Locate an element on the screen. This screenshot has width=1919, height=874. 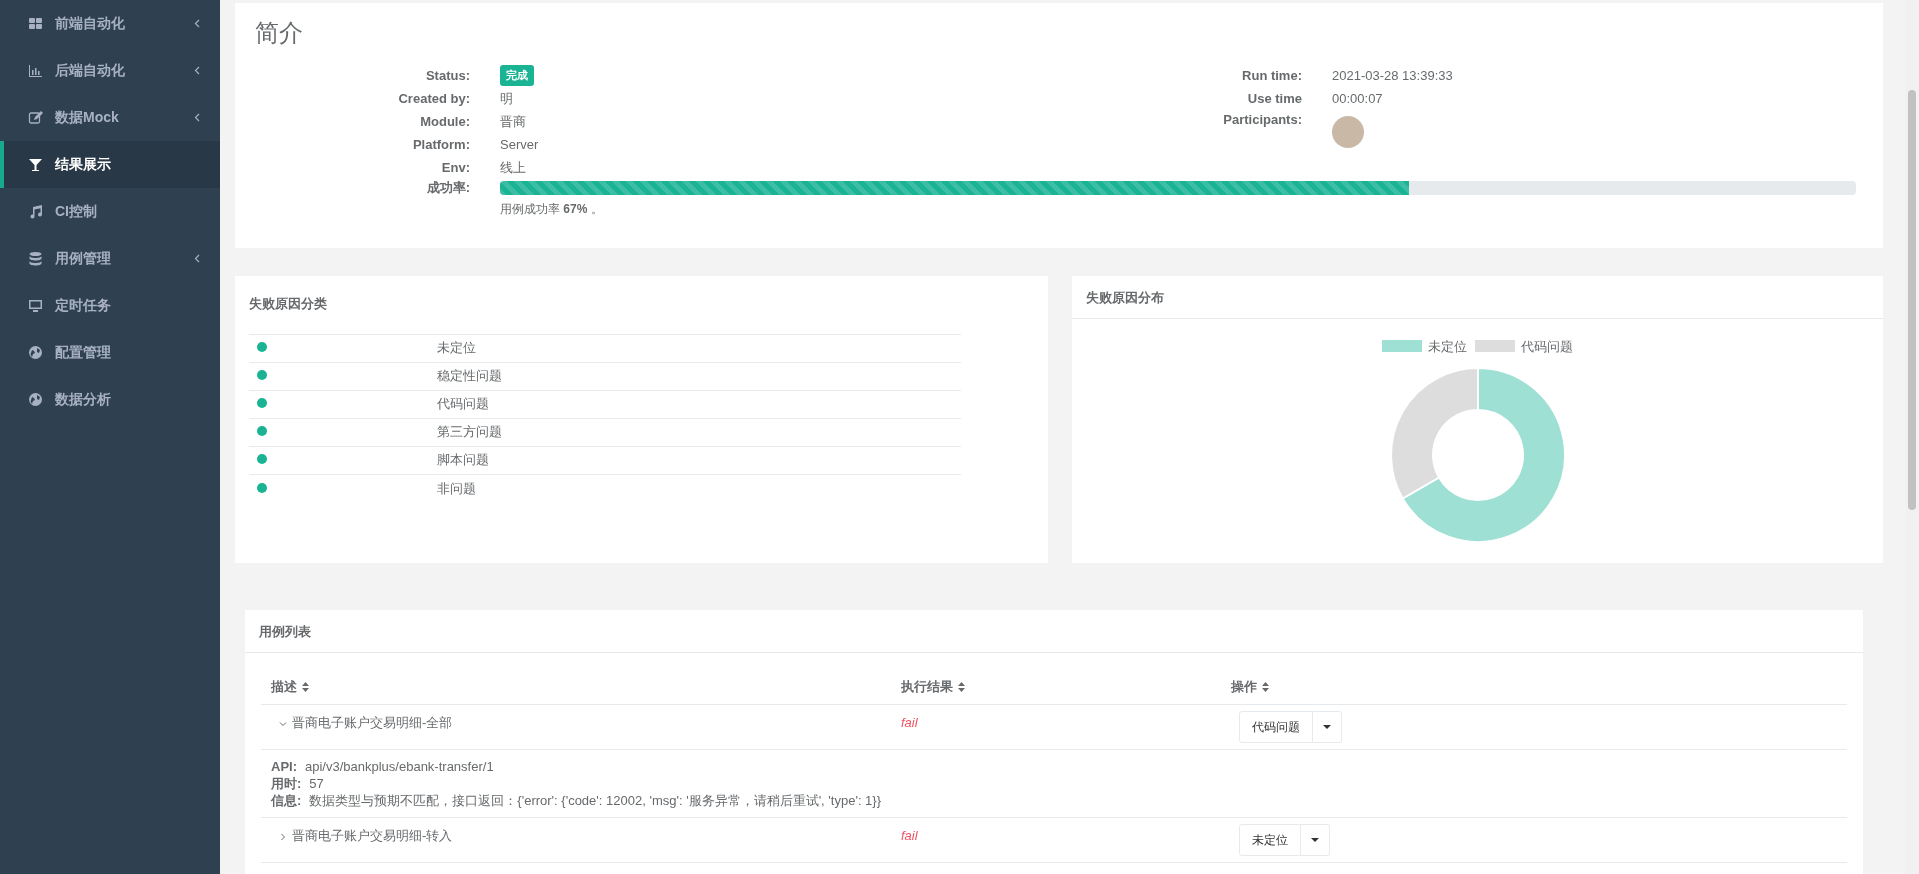
category-label: 未定位 is located at coordinates (456, 348).